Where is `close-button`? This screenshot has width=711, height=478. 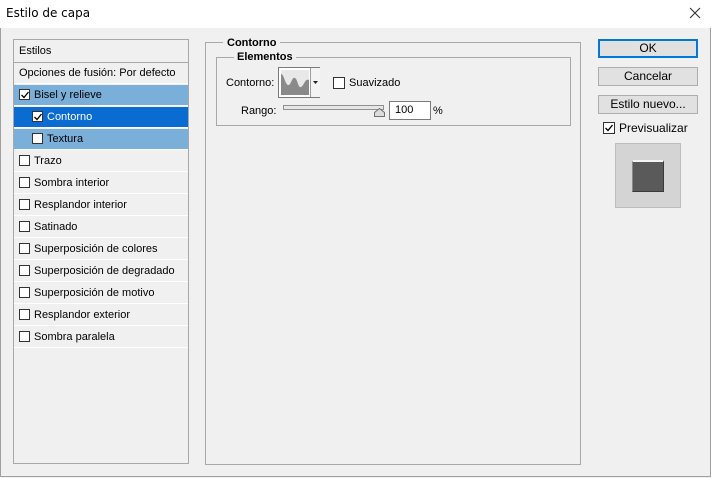
close-button is located at coordinates (695, 13).